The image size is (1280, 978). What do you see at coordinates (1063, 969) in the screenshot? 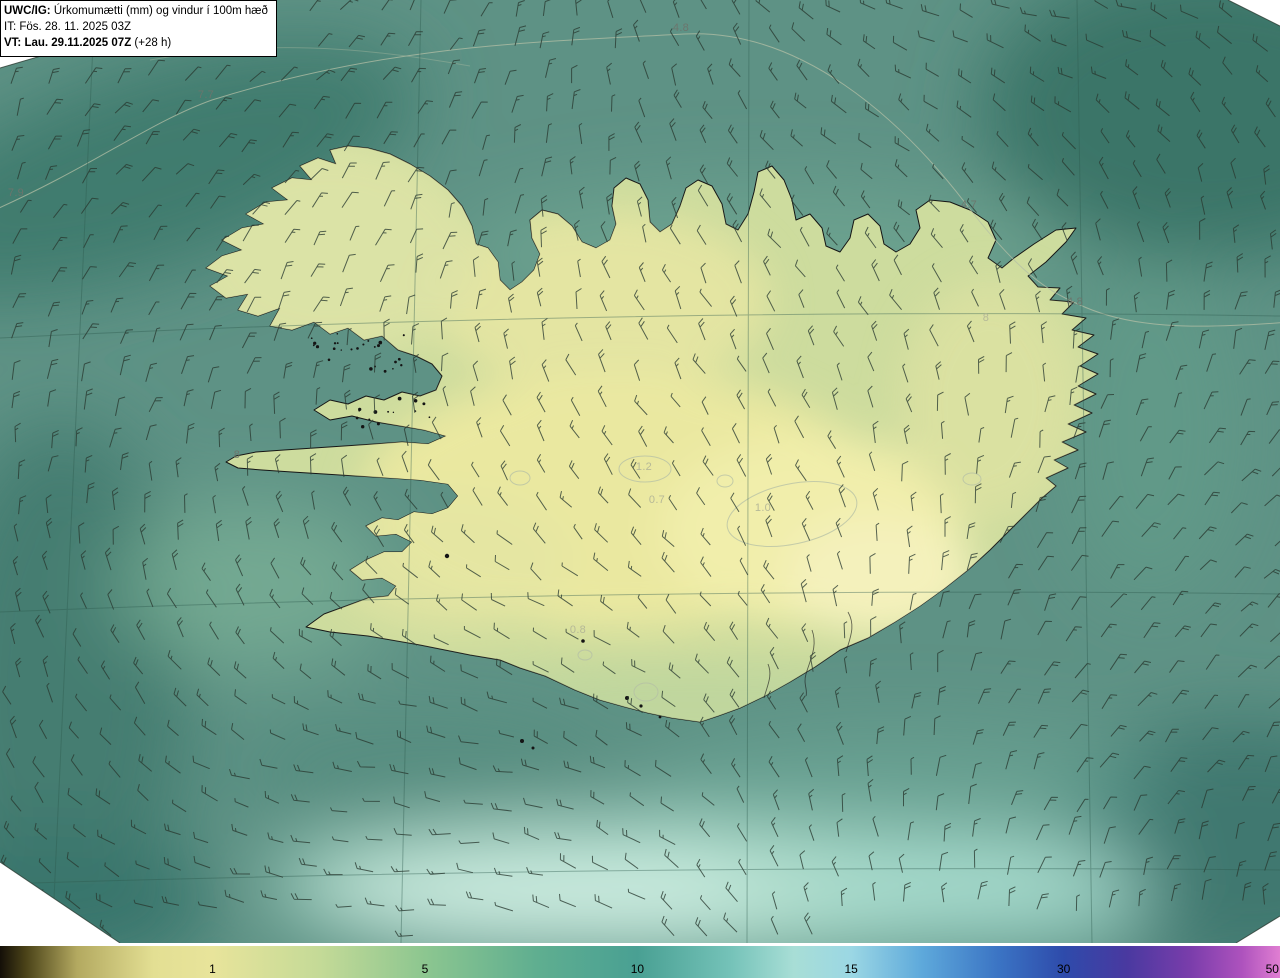
I see `colorbar-tick-label: 30` at bounding box center [1063, 969].